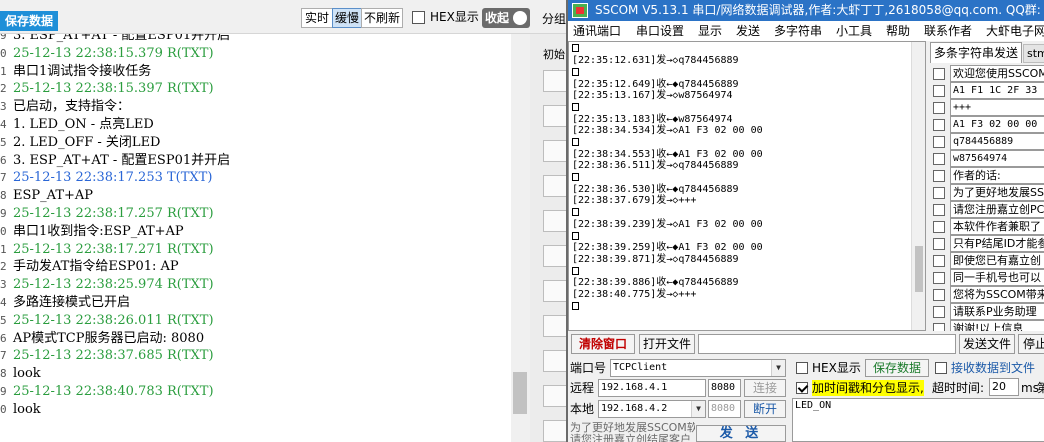 This screenshot has height=442, width=1044. What do you see at coordinates (941, 368) in the screenshot?
I see `recv-to-file-checkbox` at bounding box center [941, 368].